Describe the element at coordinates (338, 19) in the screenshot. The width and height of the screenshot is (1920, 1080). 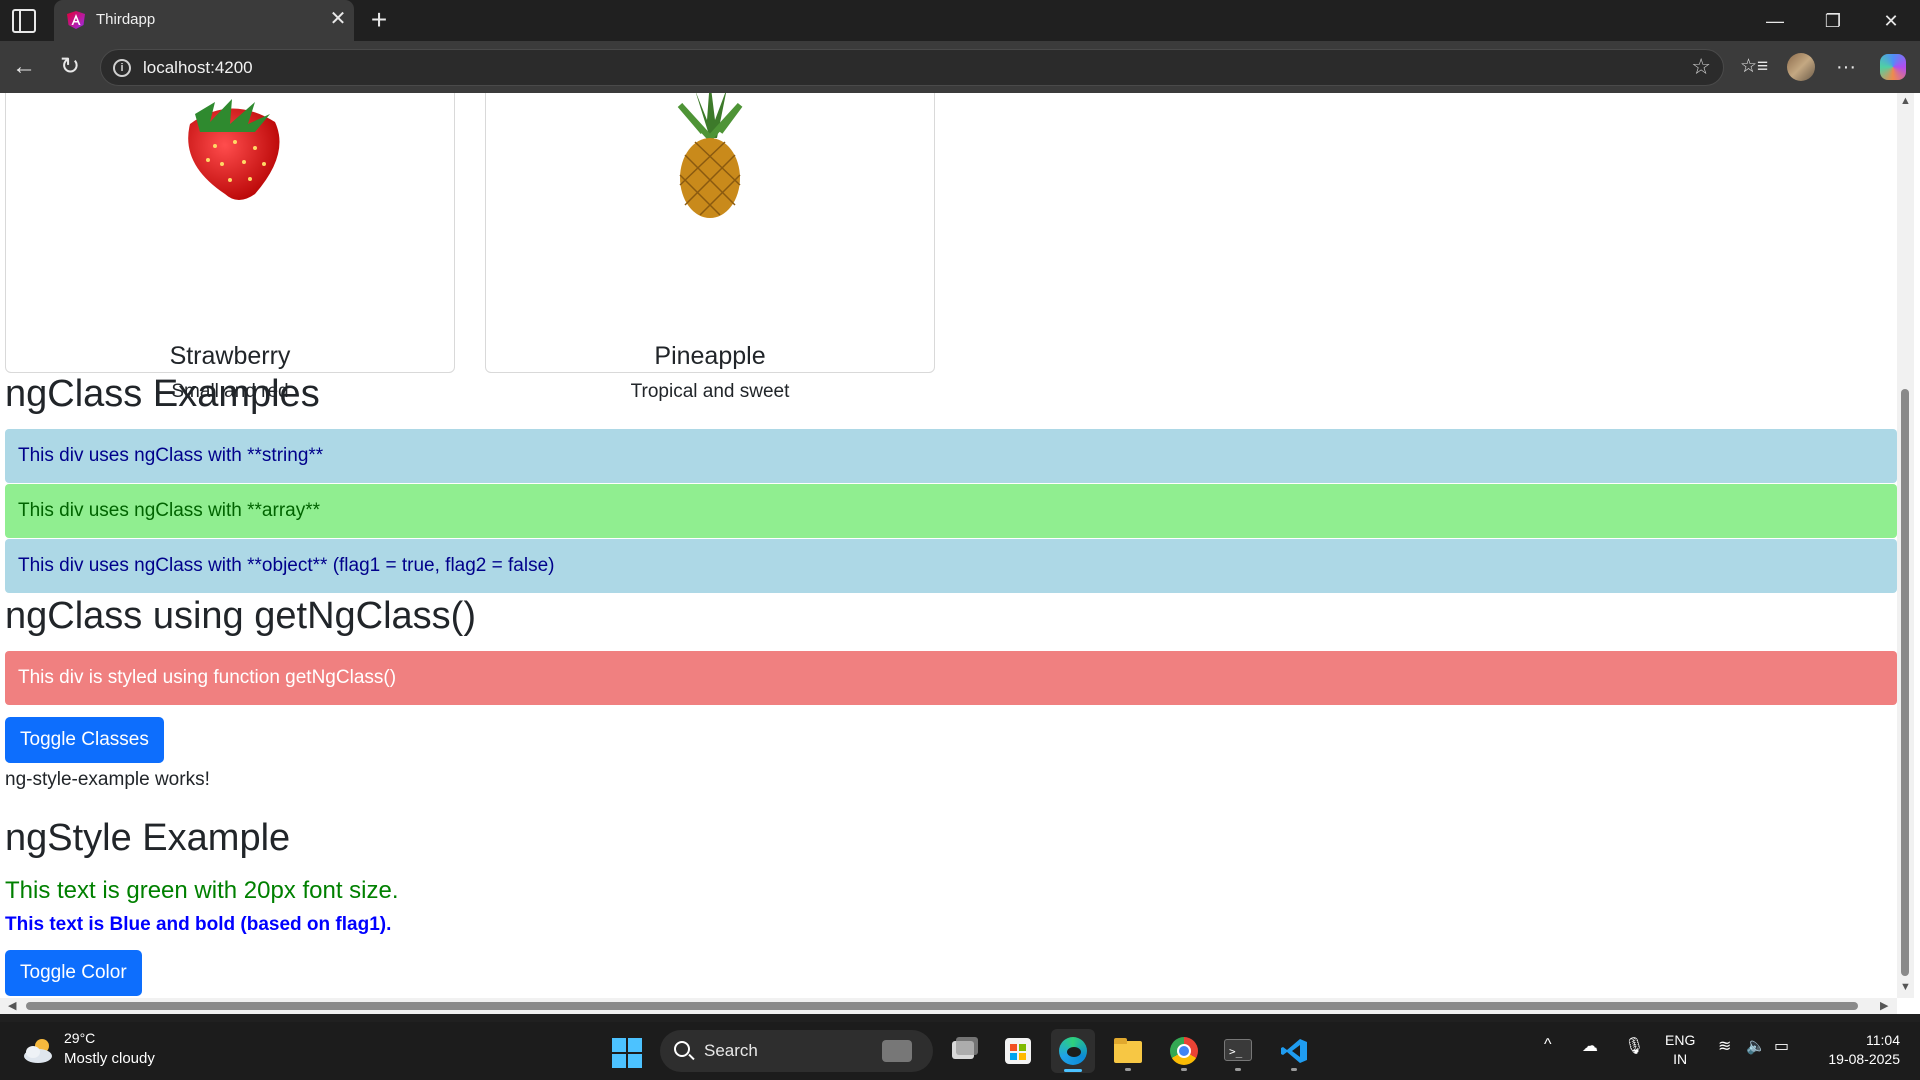
I see `tab-close-icon: ✕` at that location.